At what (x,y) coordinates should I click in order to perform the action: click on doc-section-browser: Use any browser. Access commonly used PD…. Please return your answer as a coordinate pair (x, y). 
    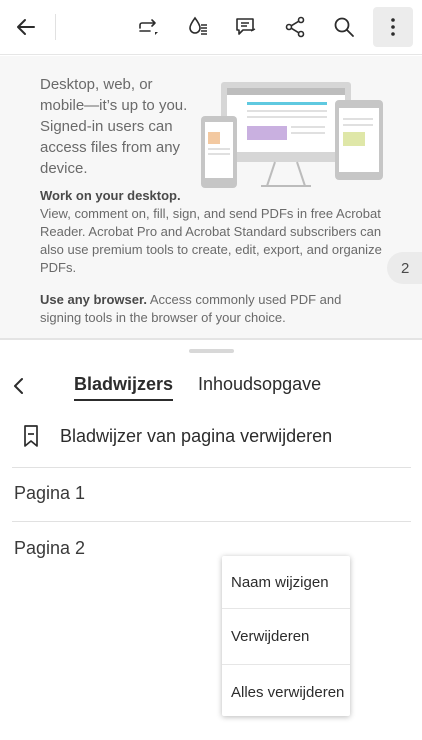
    Looking at the image, I should click on (212, 309).